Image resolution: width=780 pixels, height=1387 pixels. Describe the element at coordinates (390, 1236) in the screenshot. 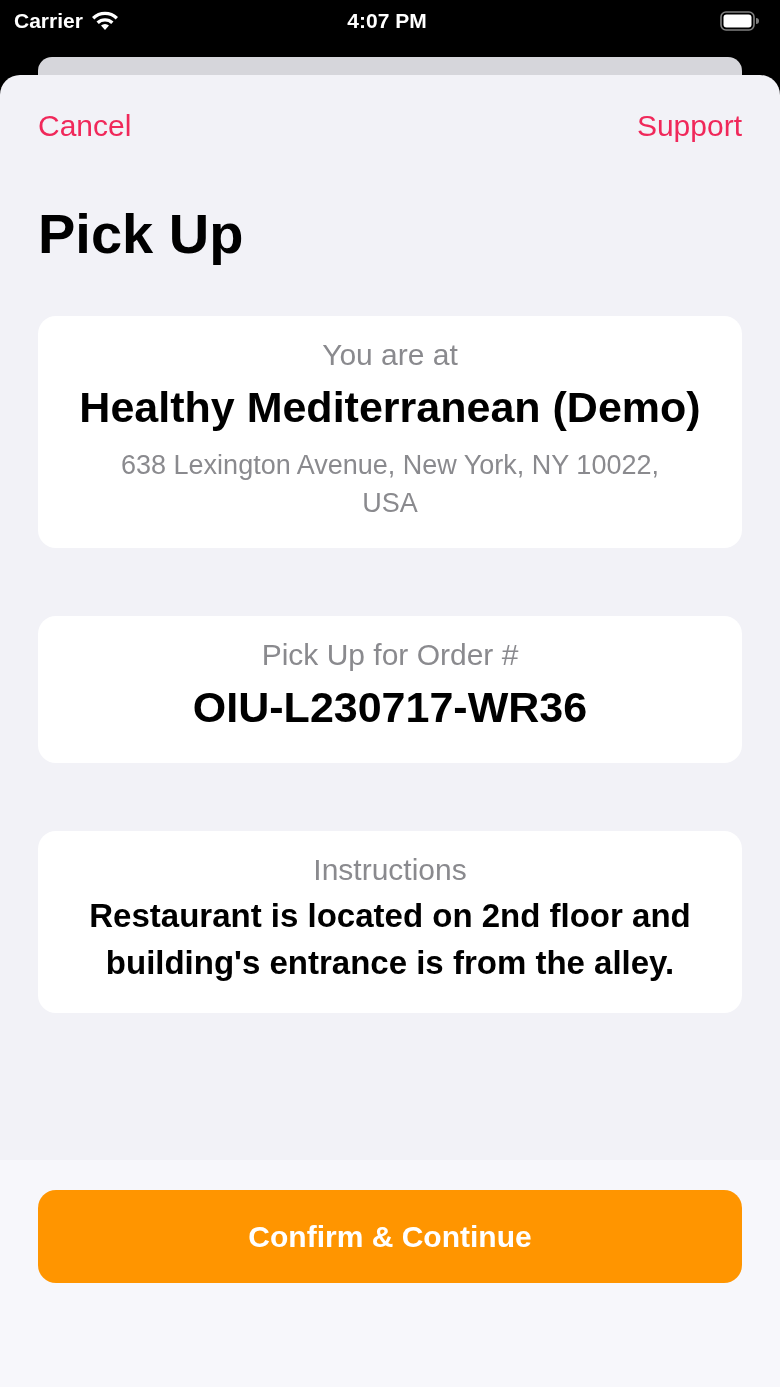

I see `confirm-button: Confirm & Continue` at that location.